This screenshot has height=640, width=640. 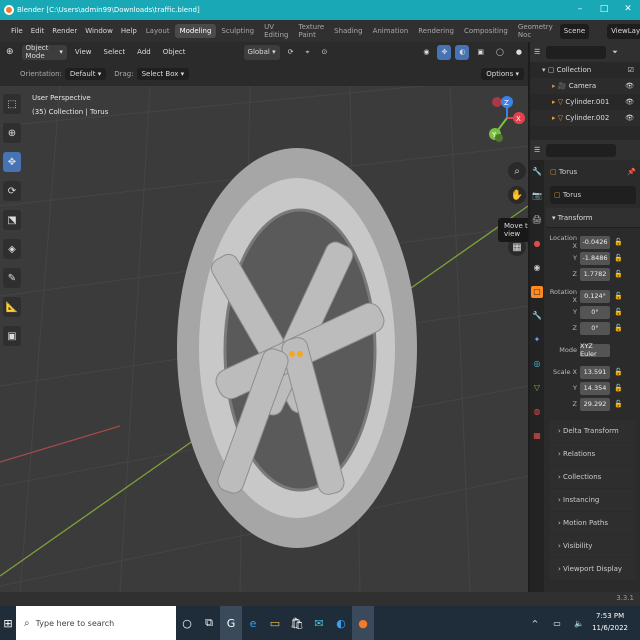 What do you see at coordinates (144, 52) in the screenshot?
I see `menu-add: Add` at bounding box center [144, 52].